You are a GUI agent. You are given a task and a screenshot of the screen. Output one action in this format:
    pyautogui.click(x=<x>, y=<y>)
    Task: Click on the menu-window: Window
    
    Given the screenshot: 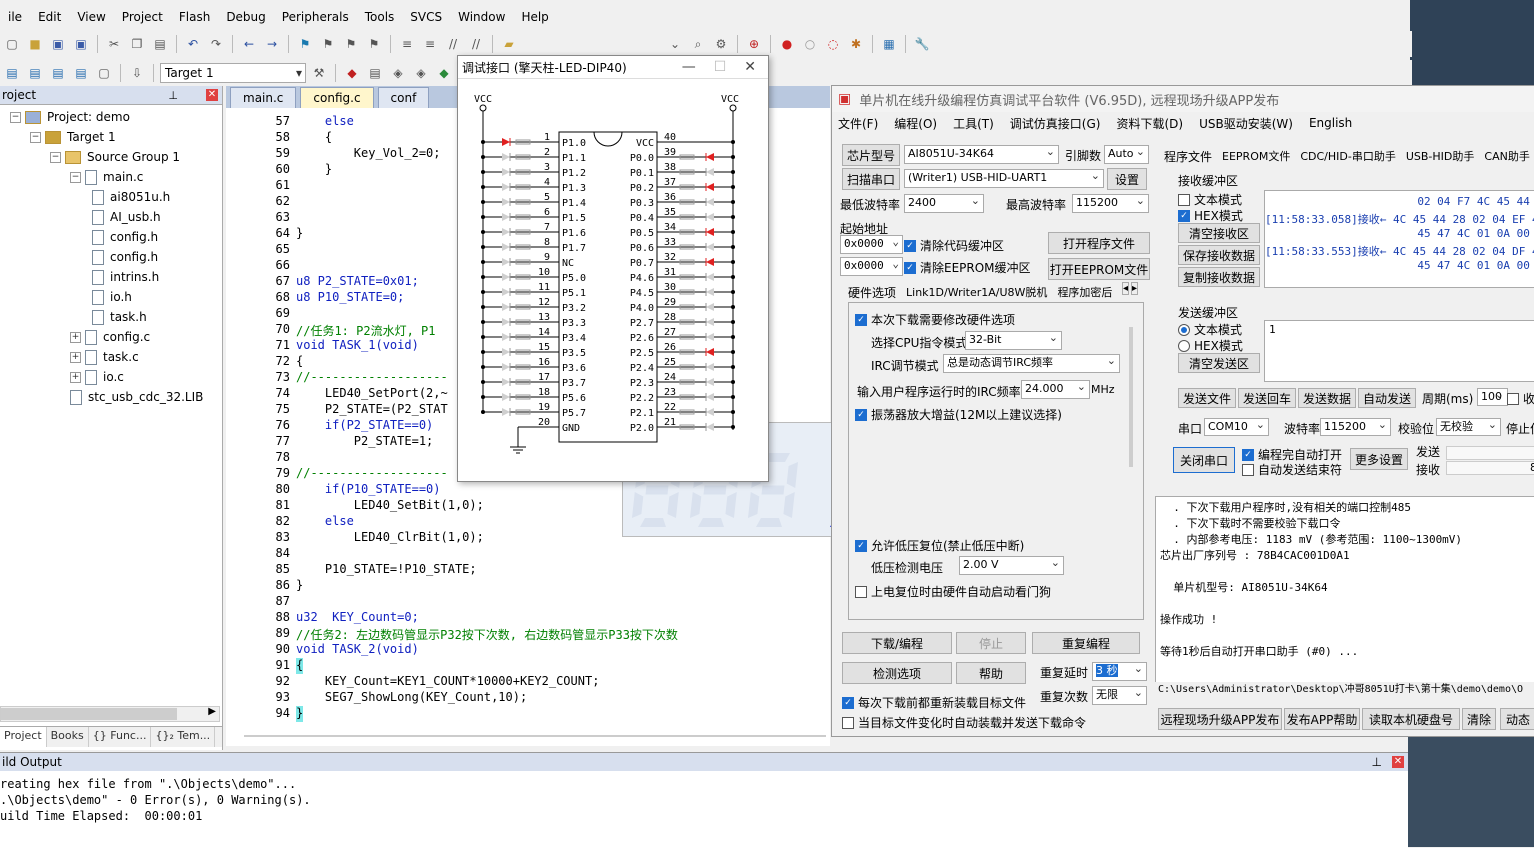 What is the action you would take?
    pyautogui.click(x=481, y=17)
    